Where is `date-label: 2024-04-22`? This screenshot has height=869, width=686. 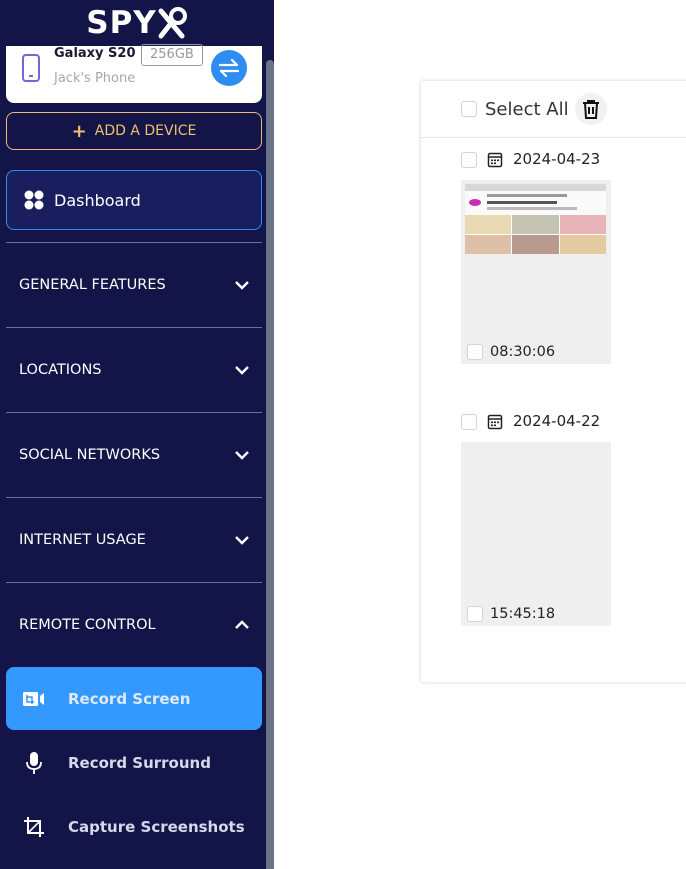 date-label: 2024-04-22 is located at coordinates (557, 421).